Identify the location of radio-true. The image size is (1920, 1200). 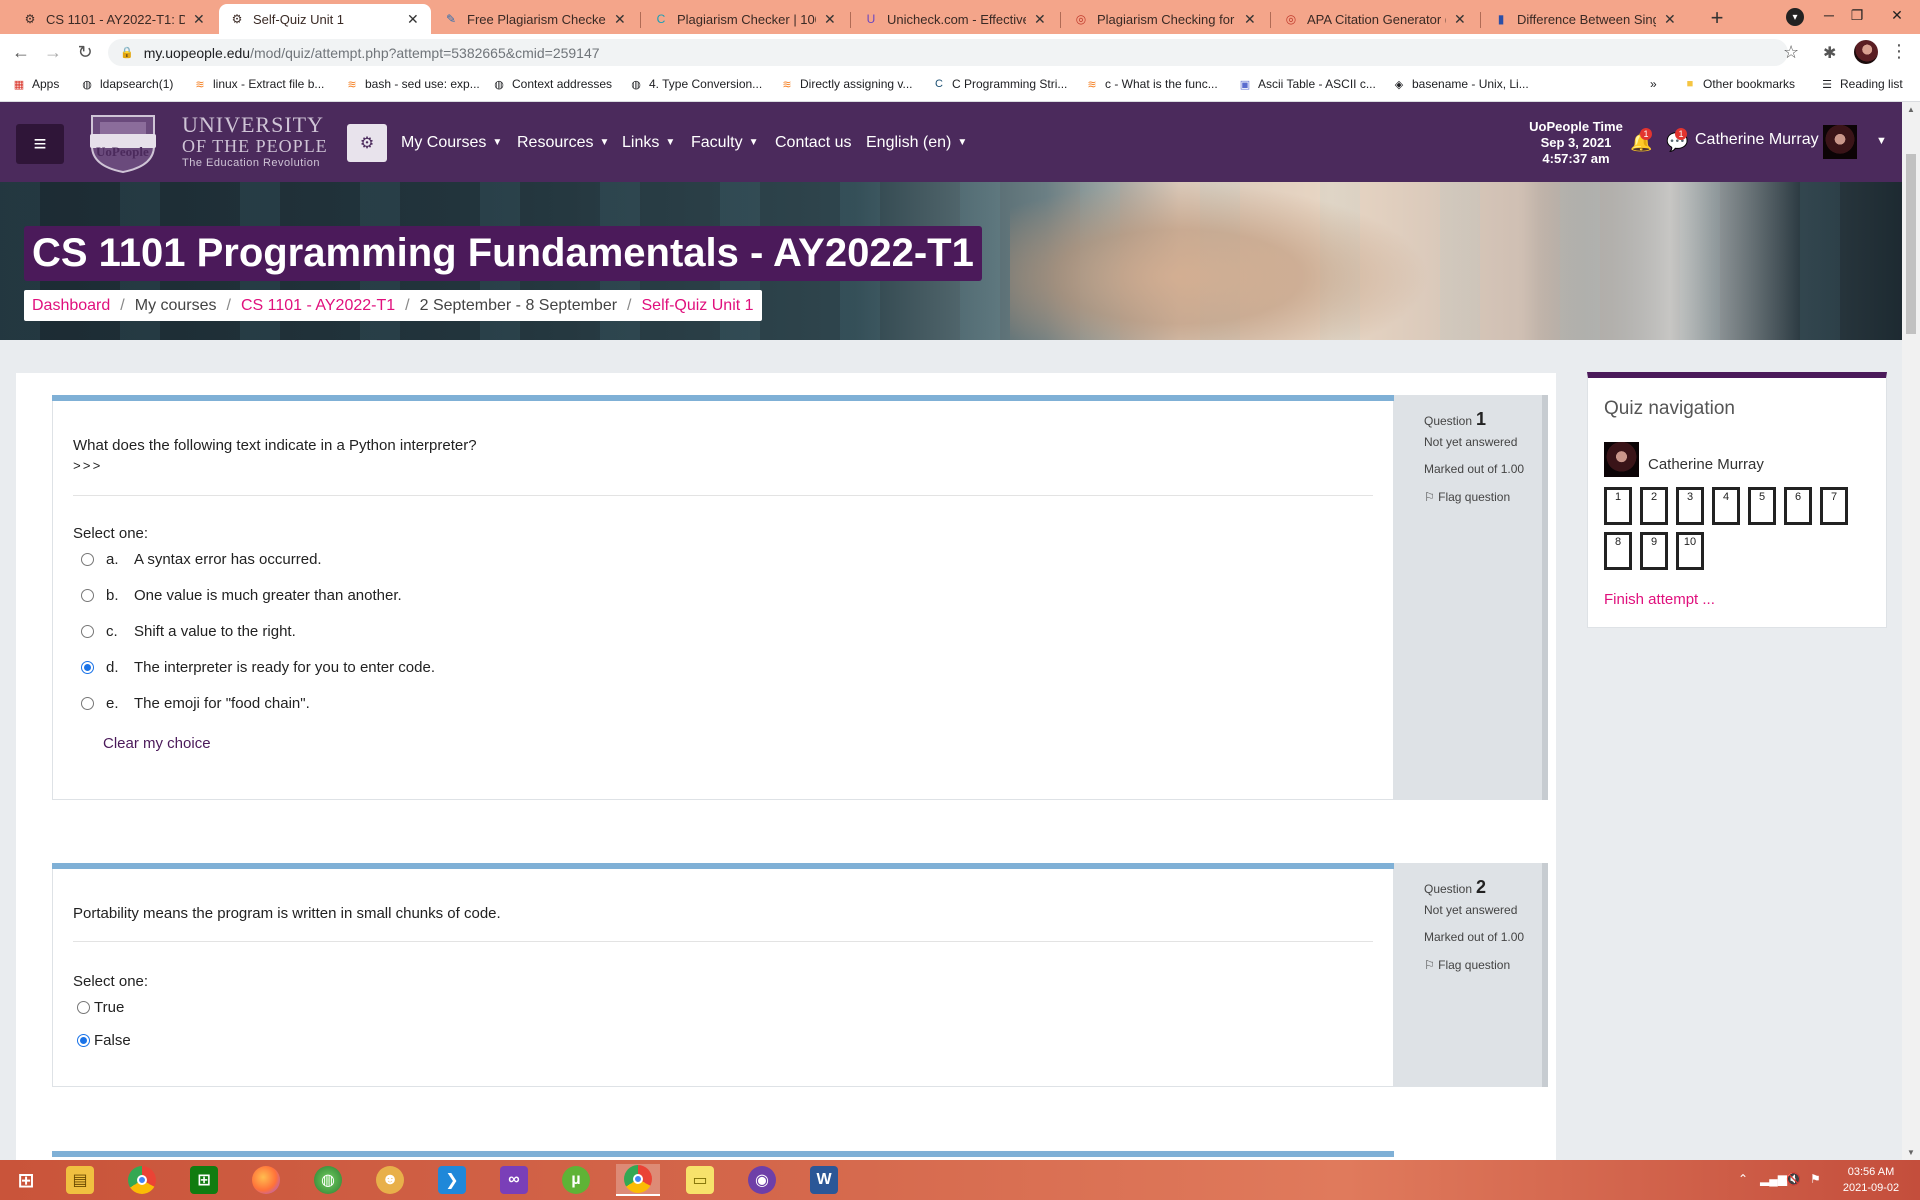
(83, 1007).